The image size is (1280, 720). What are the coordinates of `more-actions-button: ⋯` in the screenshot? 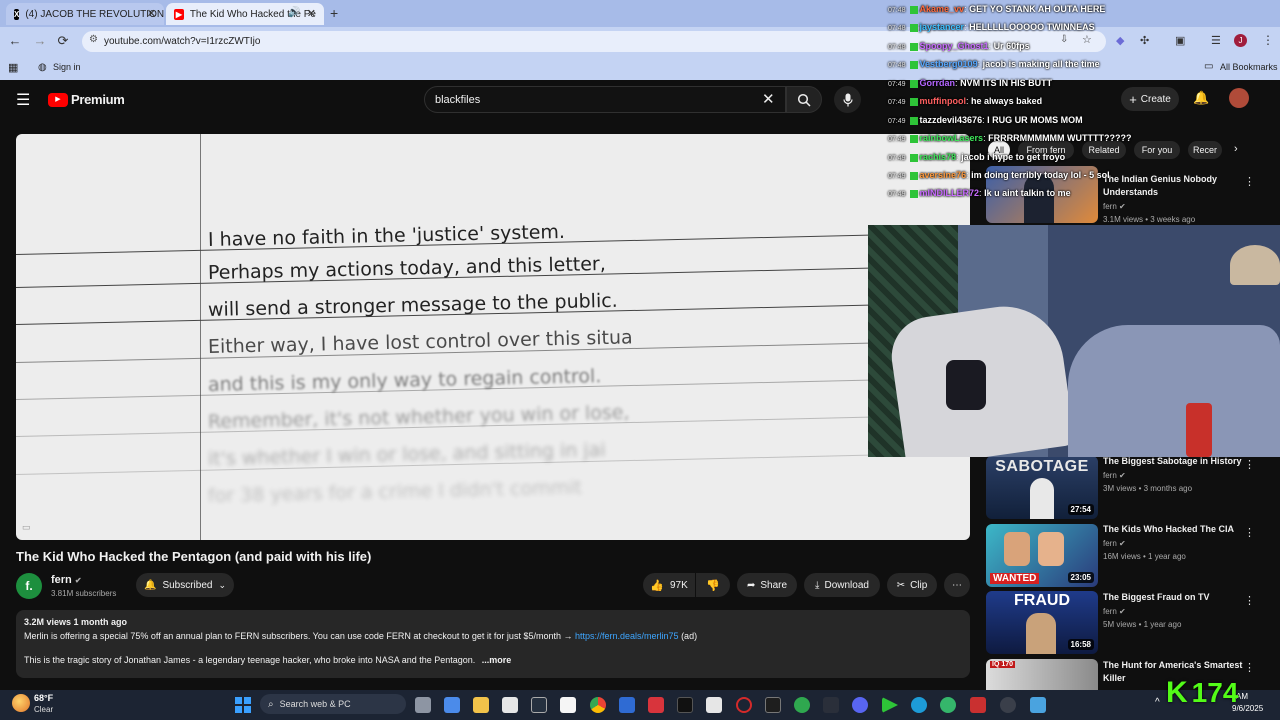 It's located at (957, 585).